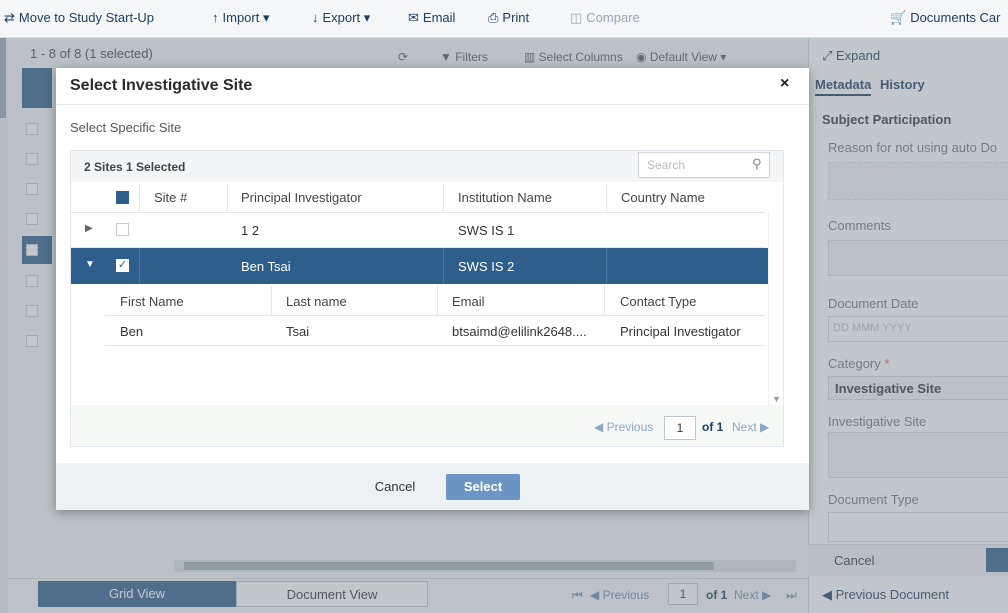 The width and height of the screenshot is (1008, 613). Describe the element at coordinates (135, 167) in the screenshot. I see `sites-count: 2 Sites 1 Selected` at that location.